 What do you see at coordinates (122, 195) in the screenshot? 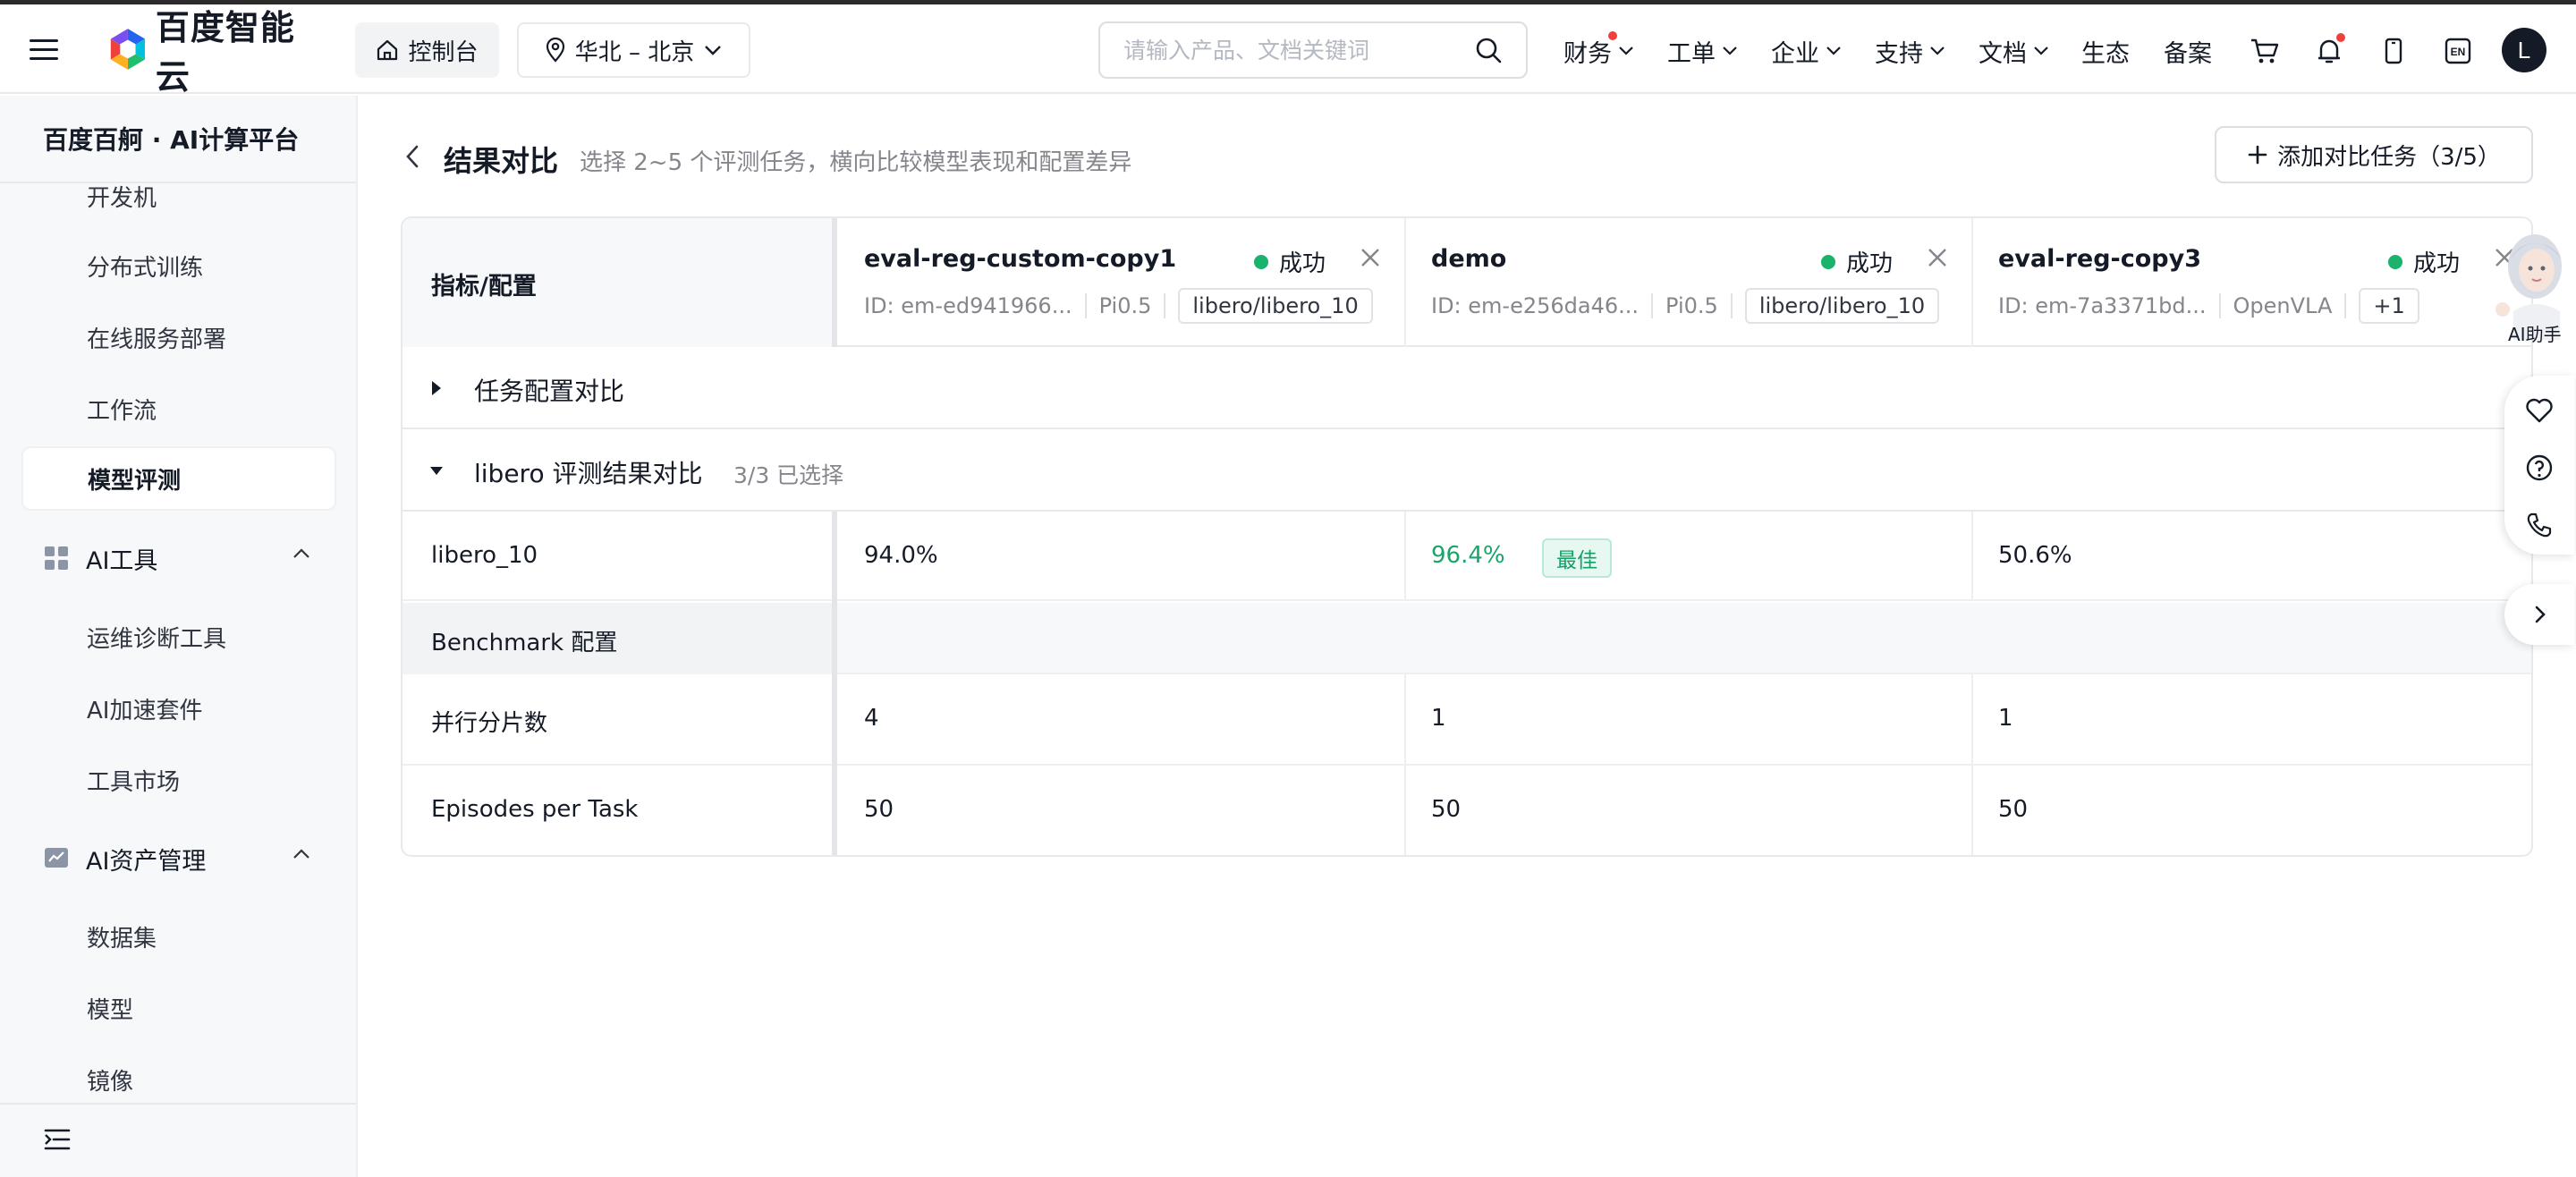
I see `sidebar-item-devbox: 开发机` at bounding box center [122, 195].